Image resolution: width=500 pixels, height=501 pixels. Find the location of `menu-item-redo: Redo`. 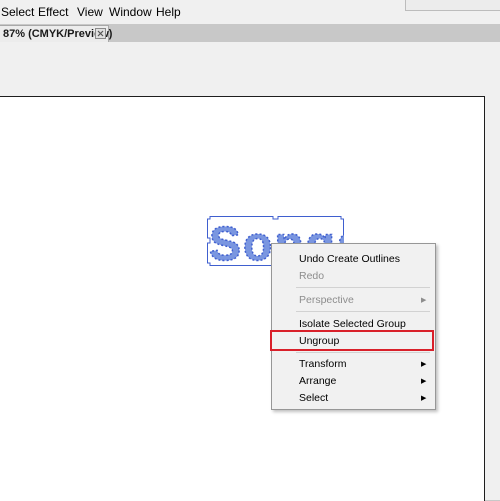

menu-item-redo: Redo is located at coordinates (312, 276).